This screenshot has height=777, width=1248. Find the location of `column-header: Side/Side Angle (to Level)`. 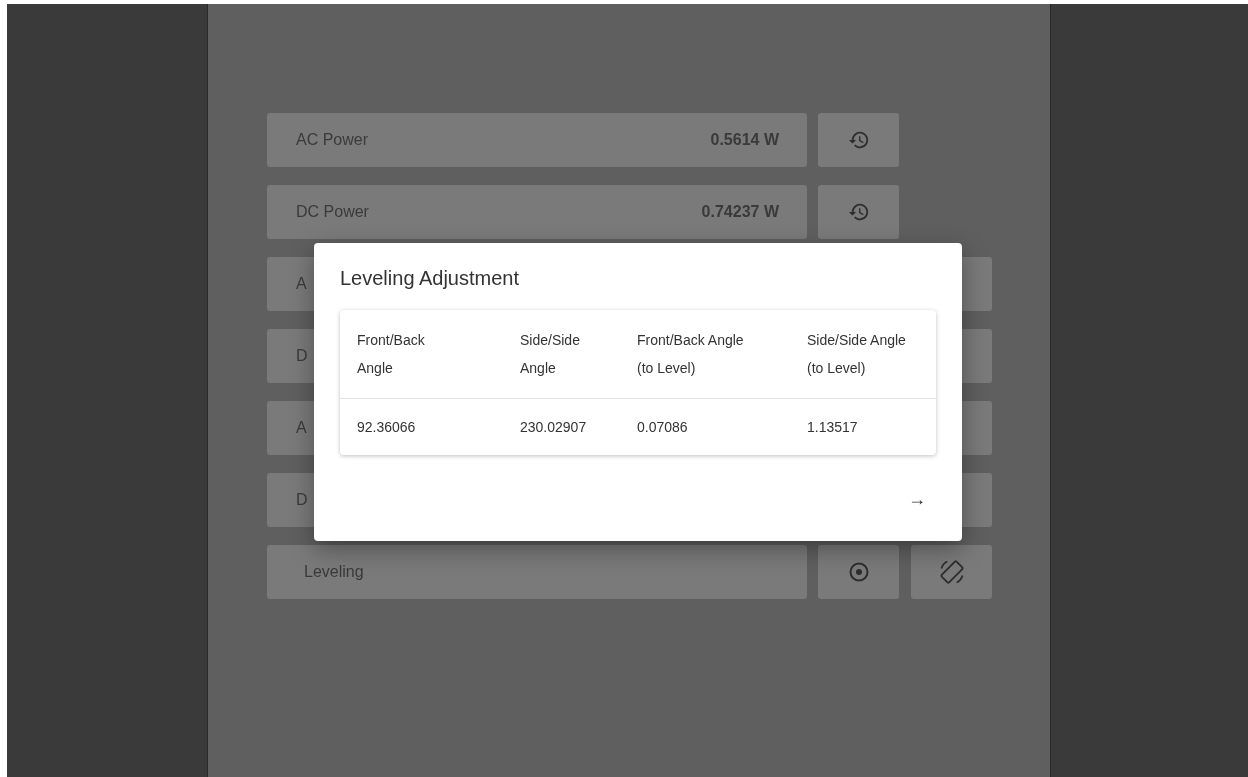

column-header: Side/Side Angle (to Level) is located at coordinates (856, 354).